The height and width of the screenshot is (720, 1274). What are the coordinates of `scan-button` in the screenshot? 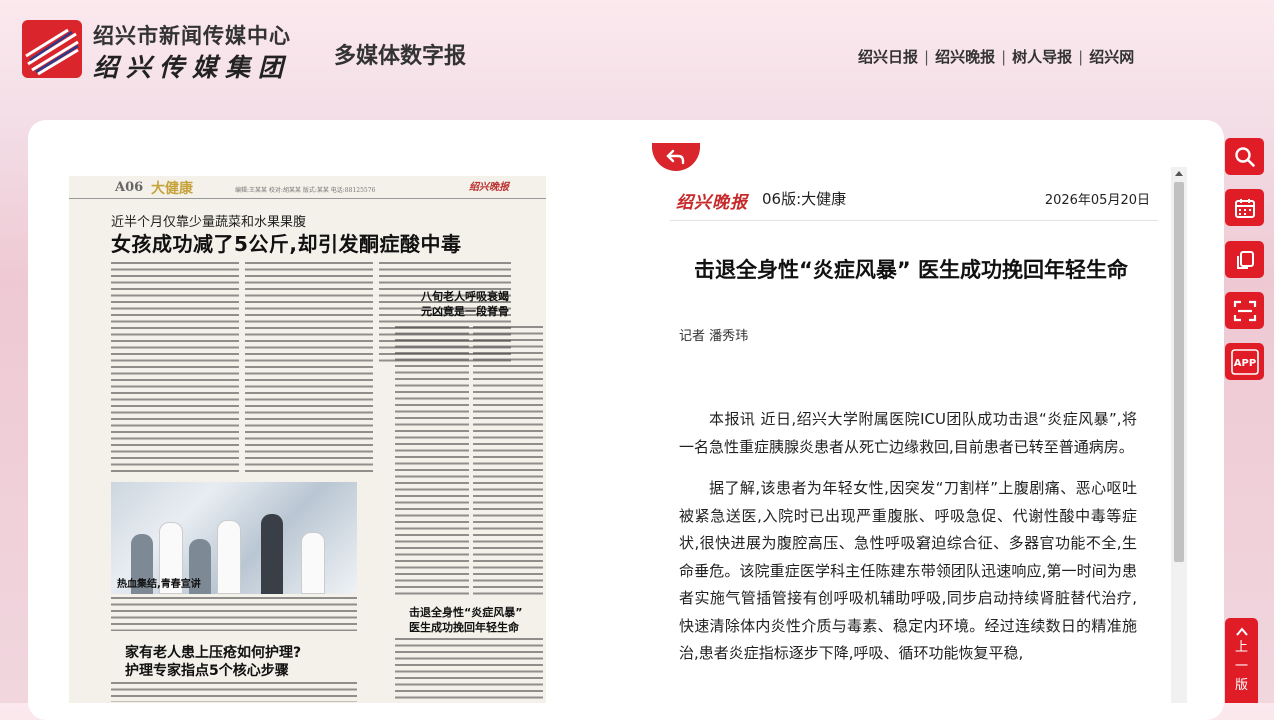 It's located at (1244, 310).